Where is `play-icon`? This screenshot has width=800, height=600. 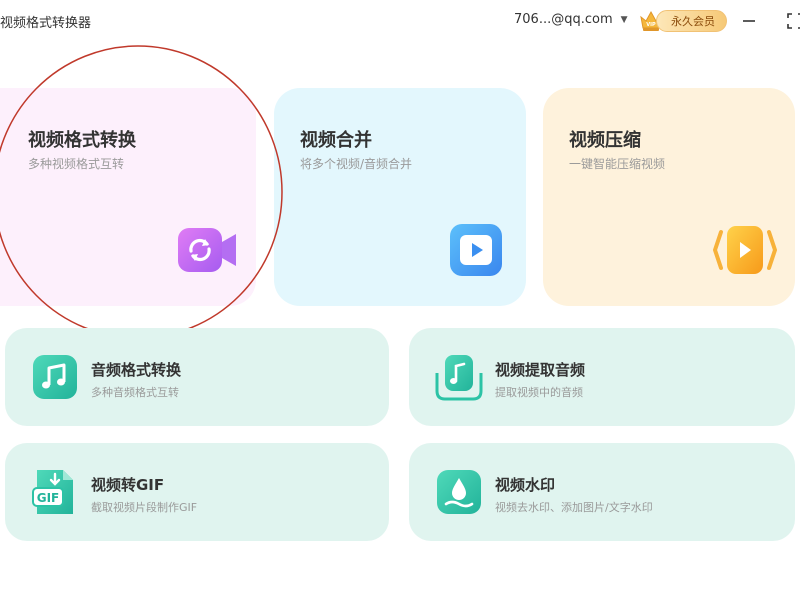
play-icon is located at coordinates (476, 250).